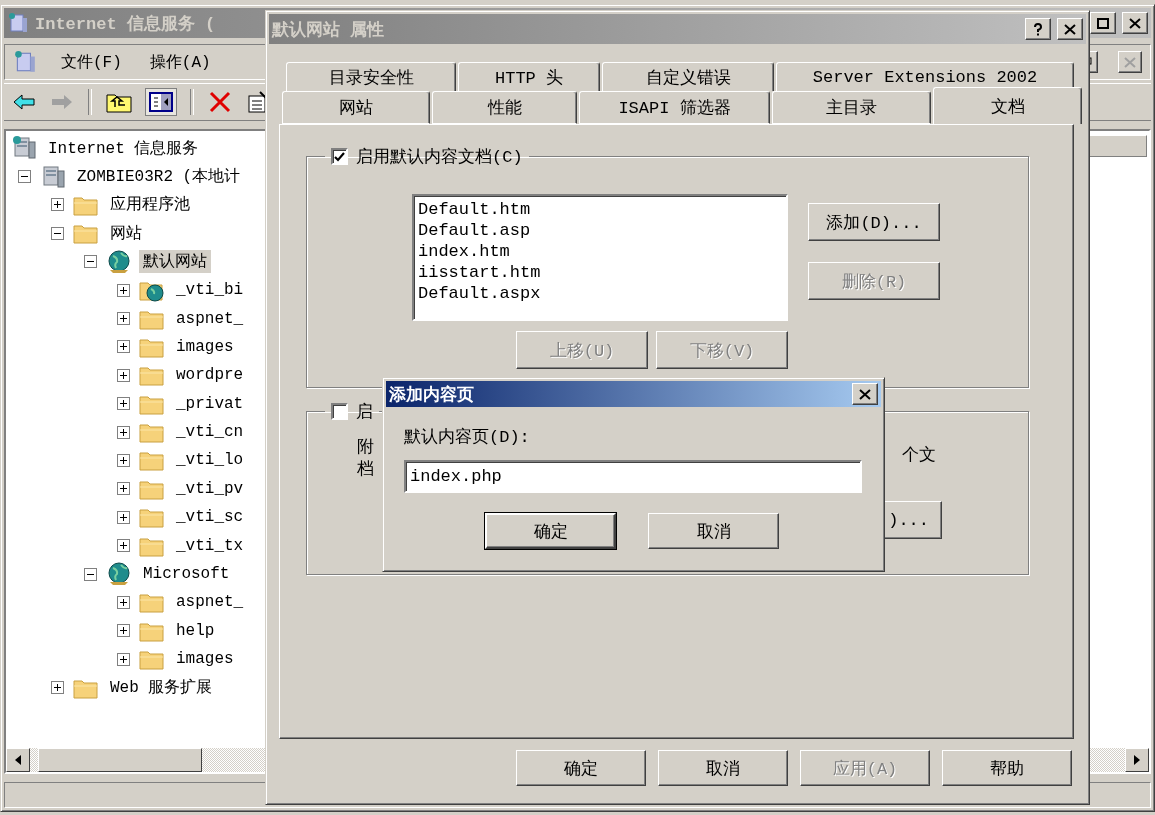 This screenshot has height=815, width=1155. I want to click on scroll-right-button, so click(1137, 760).